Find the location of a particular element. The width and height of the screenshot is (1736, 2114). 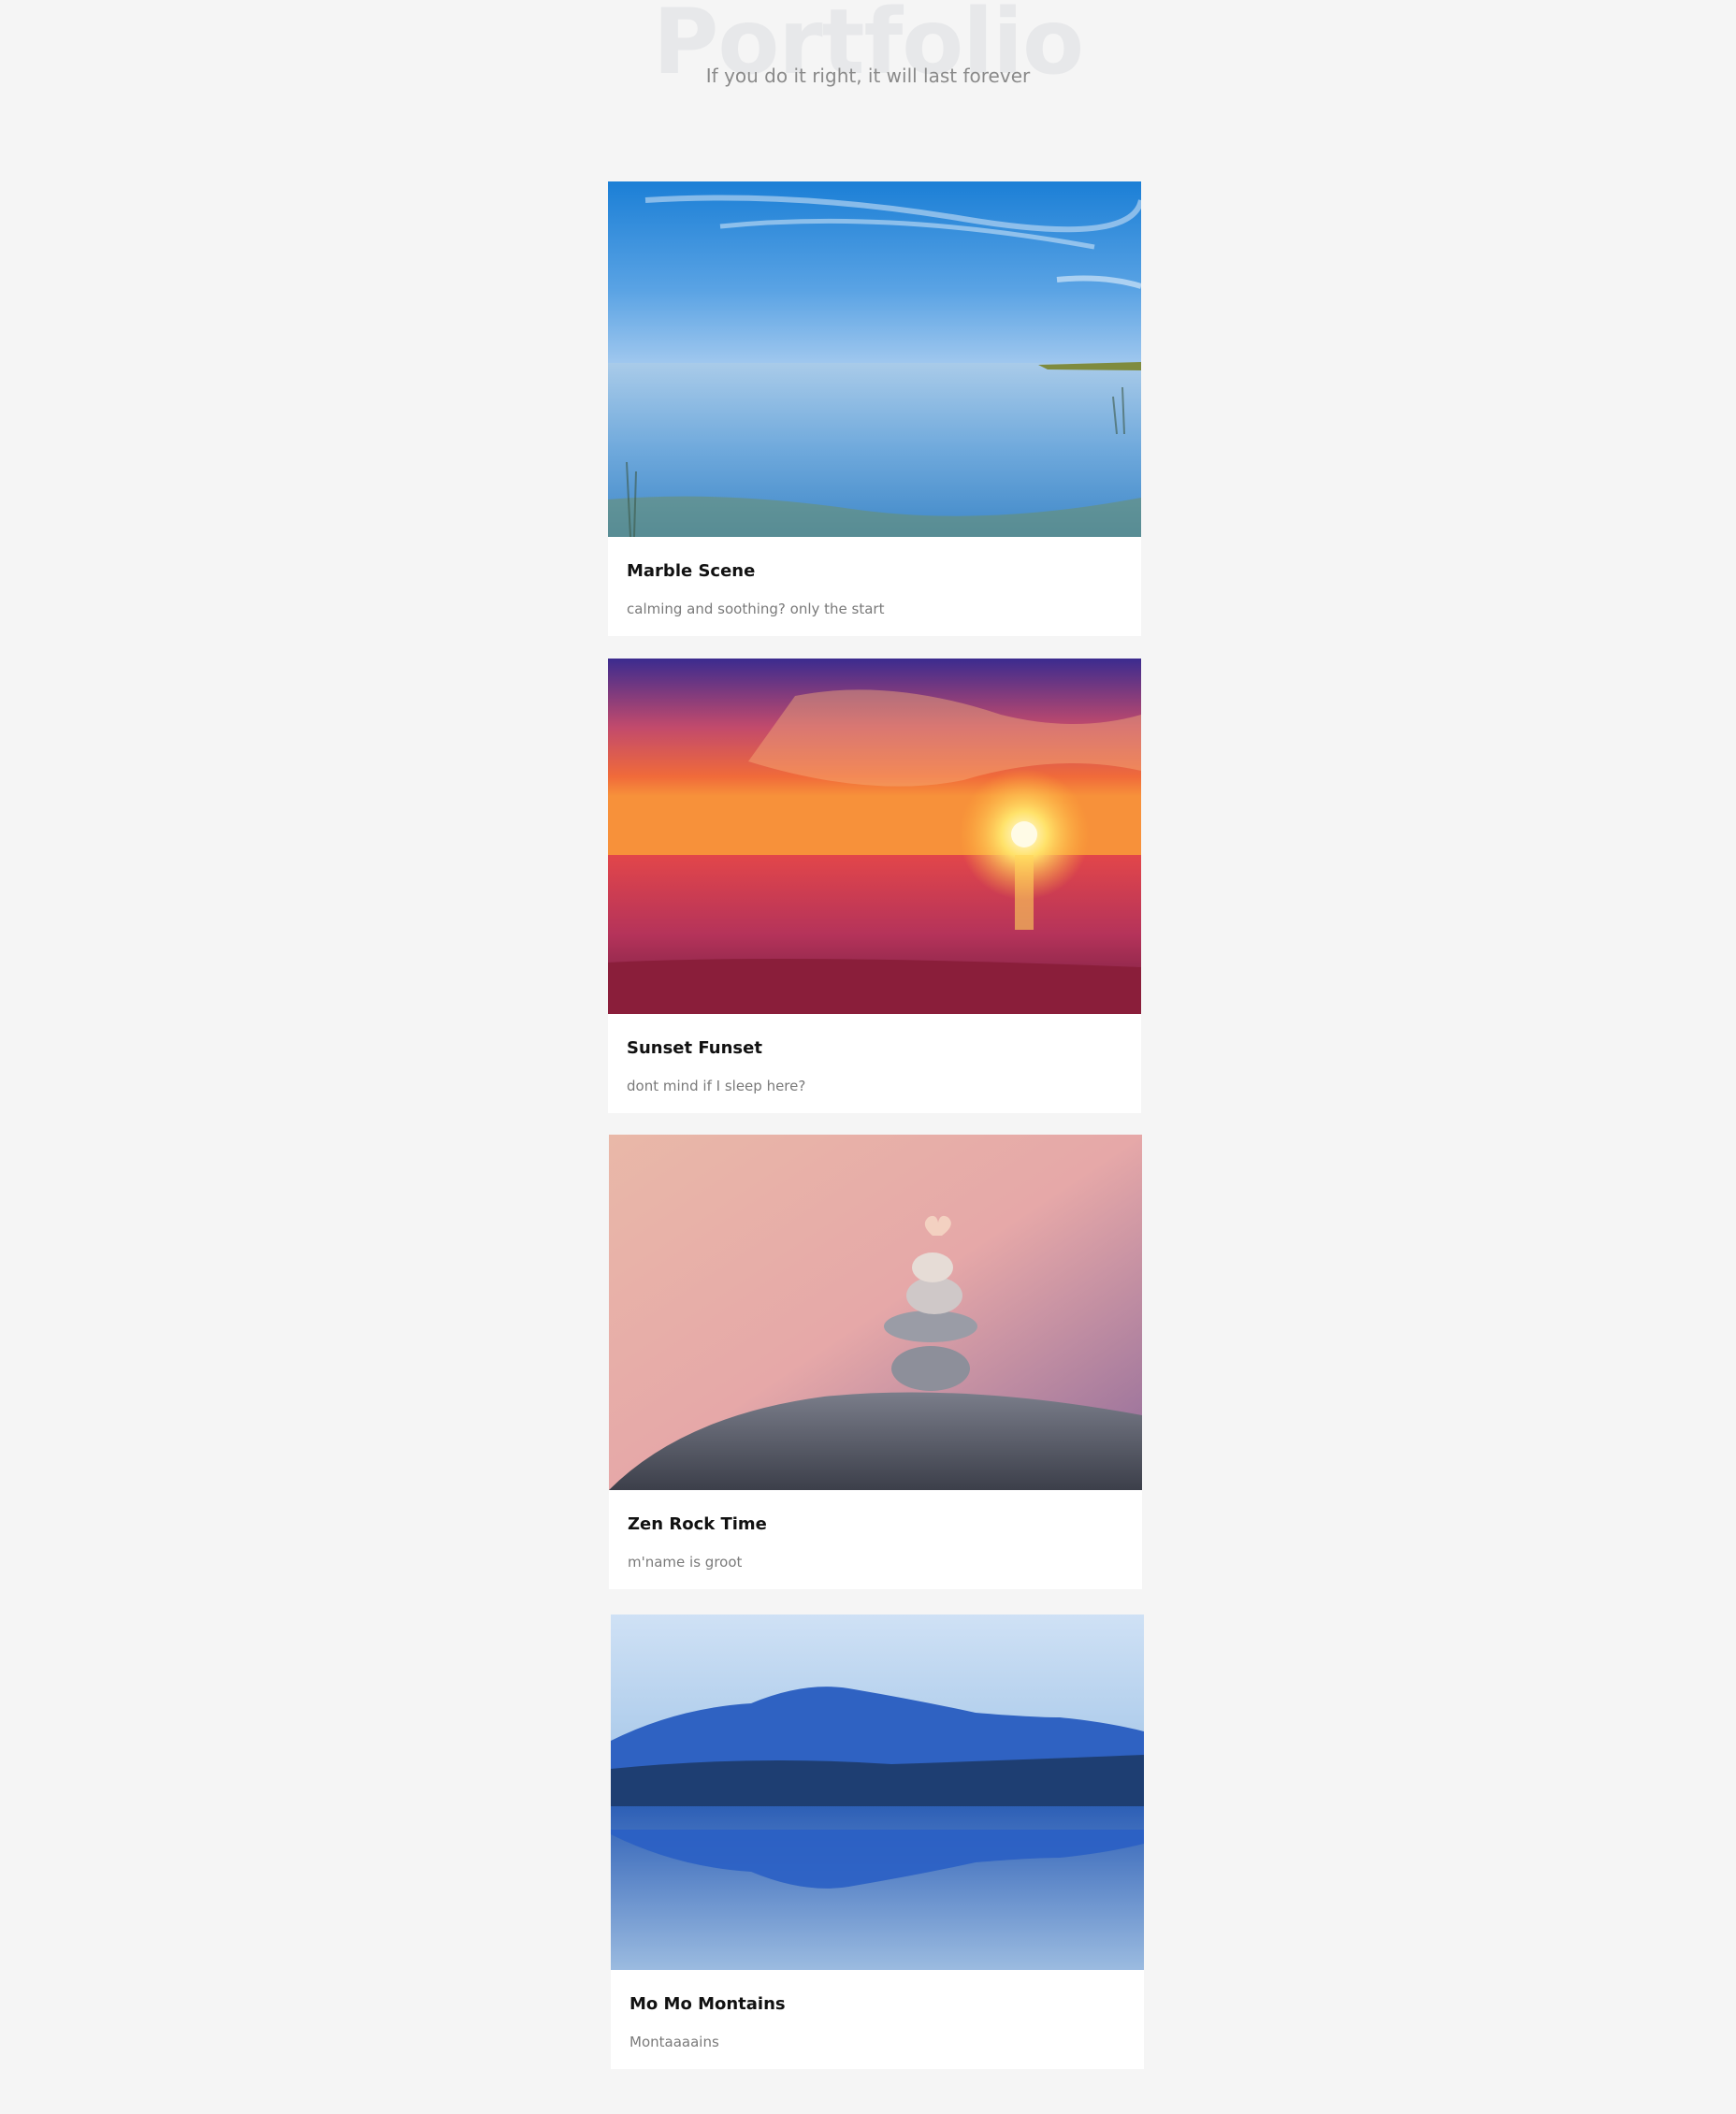

card-description: calming and soothing? only the start is located at coordinates (756, 609).